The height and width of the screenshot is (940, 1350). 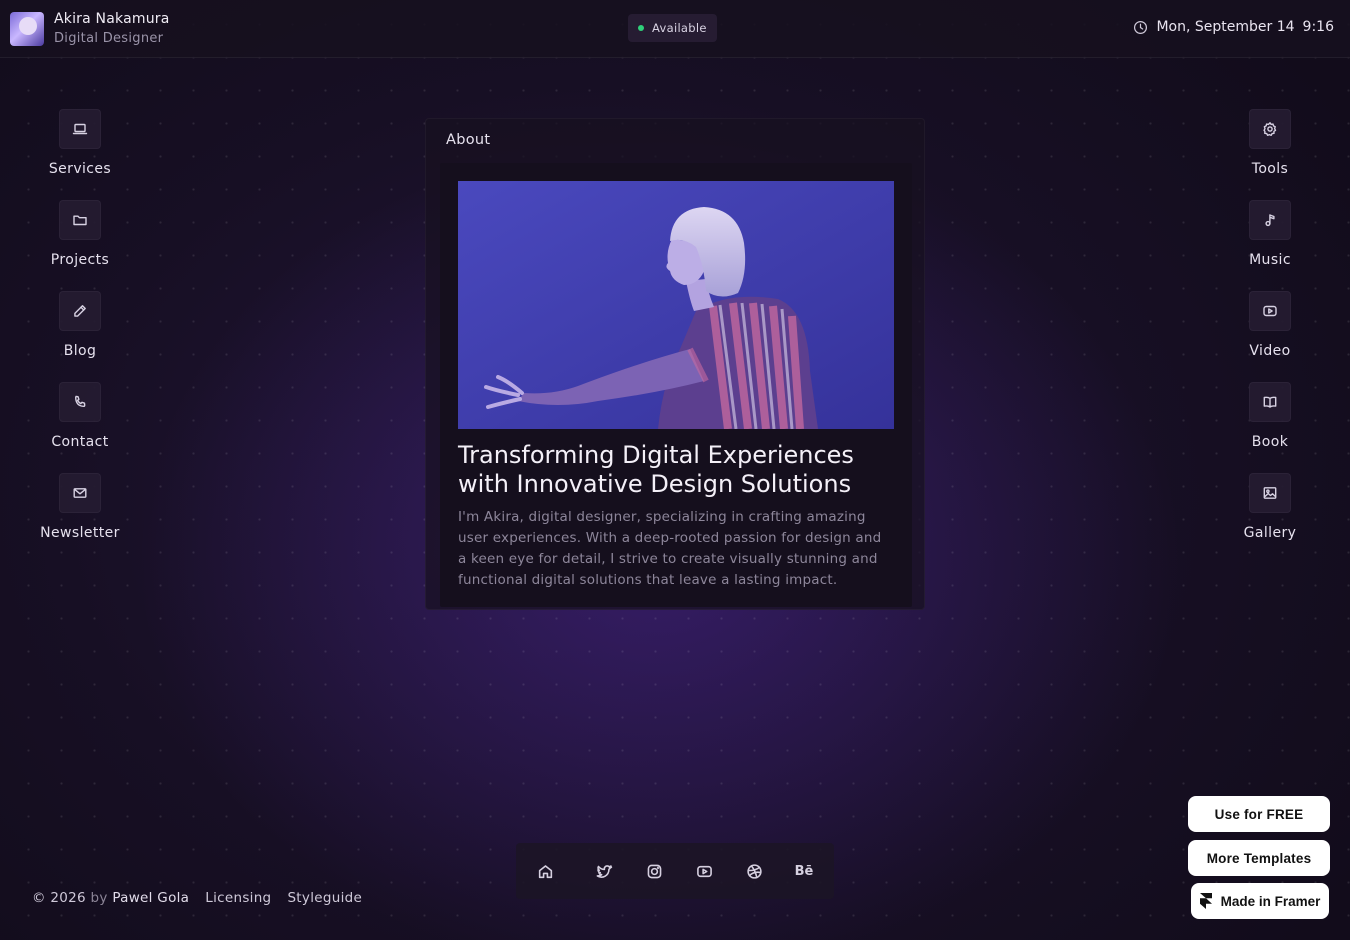 What do you see at coordinates (80, 533) in the screenshot?
I see `nav-label-newsletter: Newsletter` at bounding box center [80, 533].